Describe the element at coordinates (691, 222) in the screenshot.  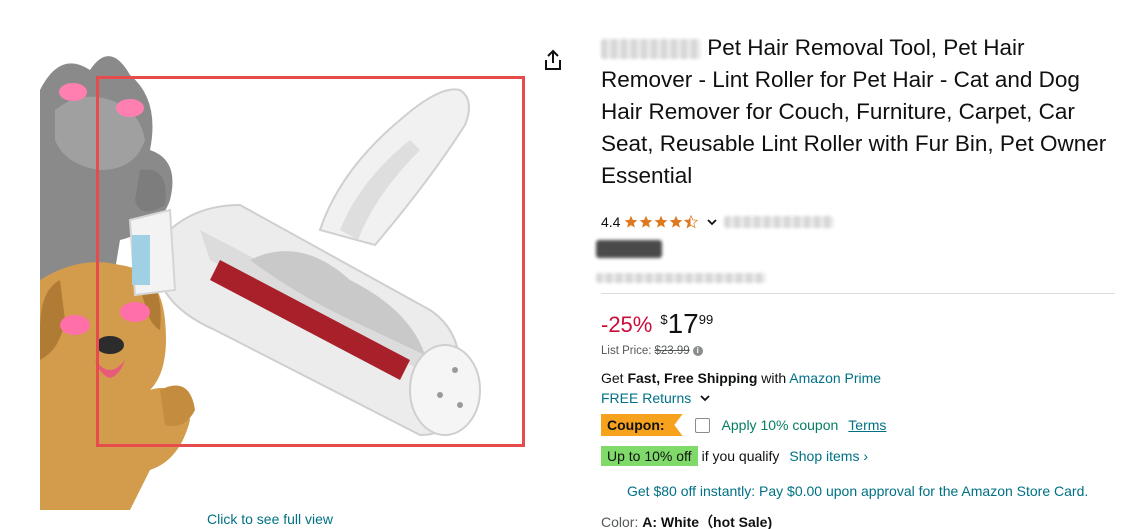
I see `star-half-icon` at that location.